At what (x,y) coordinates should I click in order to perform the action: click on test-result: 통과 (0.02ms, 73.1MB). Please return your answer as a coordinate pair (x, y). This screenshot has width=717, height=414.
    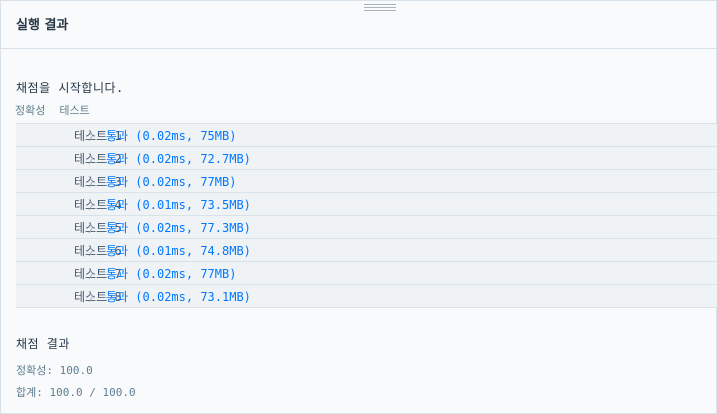
    Looking at the image, I should click on (178, 296).